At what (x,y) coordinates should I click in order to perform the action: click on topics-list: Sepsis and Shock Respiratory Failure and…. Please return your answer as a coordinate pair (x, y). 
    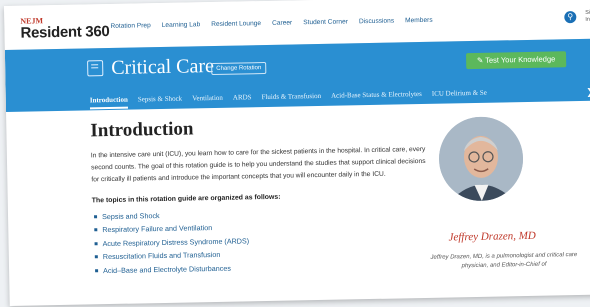
    Looking at the image, I should click on (262, 240).